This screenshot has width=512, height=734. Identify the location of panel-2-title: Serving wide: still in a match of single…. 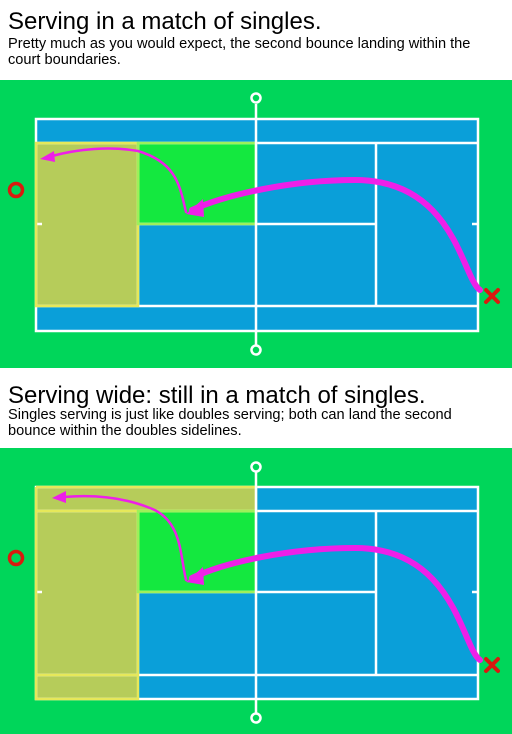
(217, 395).